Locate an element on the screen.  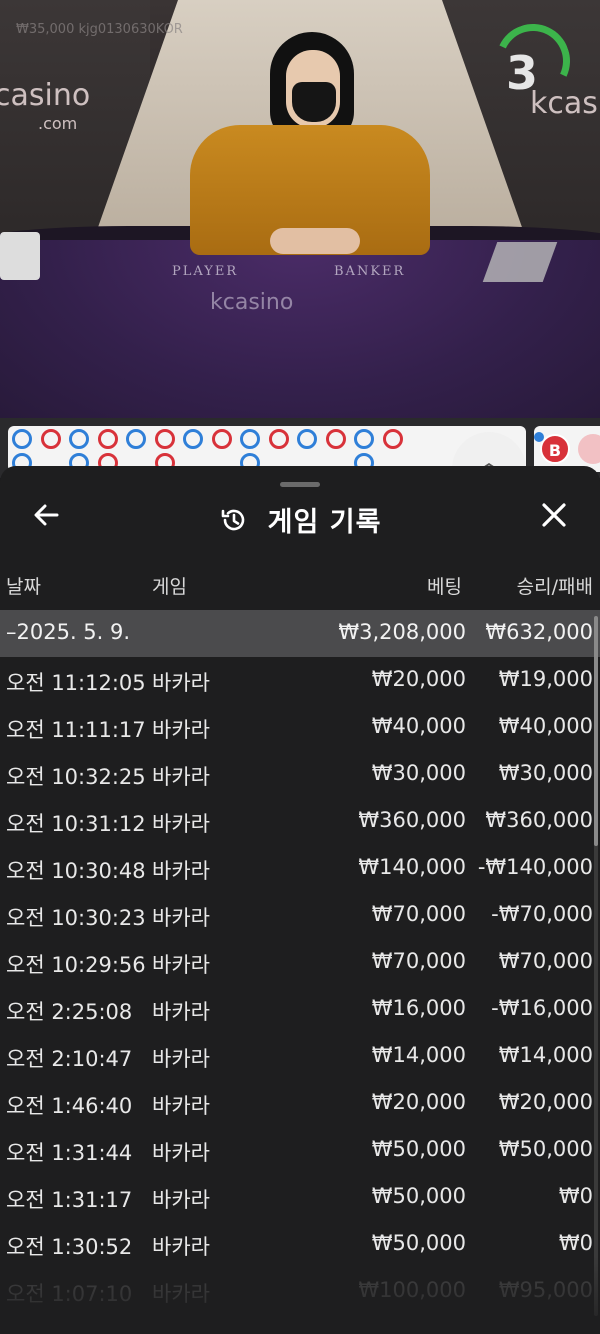
row-time: 오전 1:31:17 is located at coordinates (69, 1200).